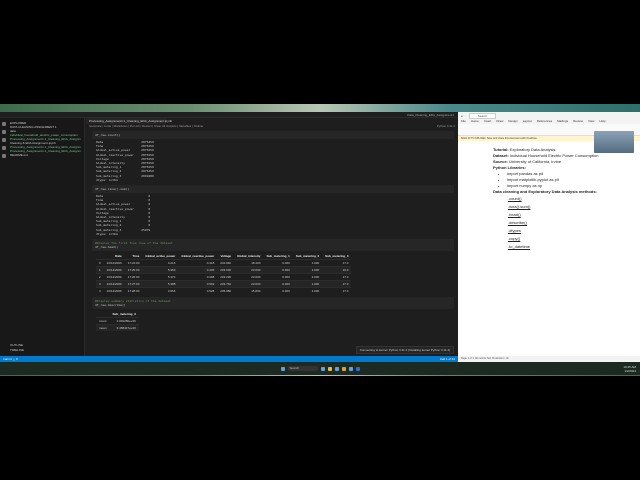 This screenshot has width=640, height=480. What do you see at coordinates (198, 277) in the screenshot?
I see `table-cell: 0.498` at bounding box center [198, 277].